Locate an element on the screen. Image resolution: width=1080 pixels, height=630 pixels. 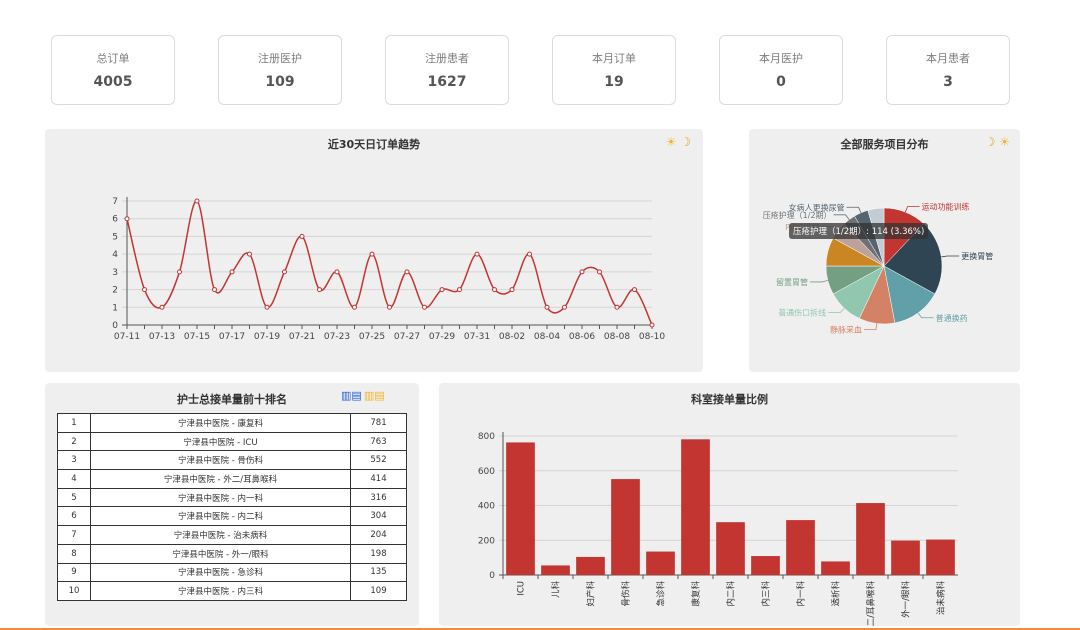
stat-label: 注册患者 is located at coordinates (447, 58).